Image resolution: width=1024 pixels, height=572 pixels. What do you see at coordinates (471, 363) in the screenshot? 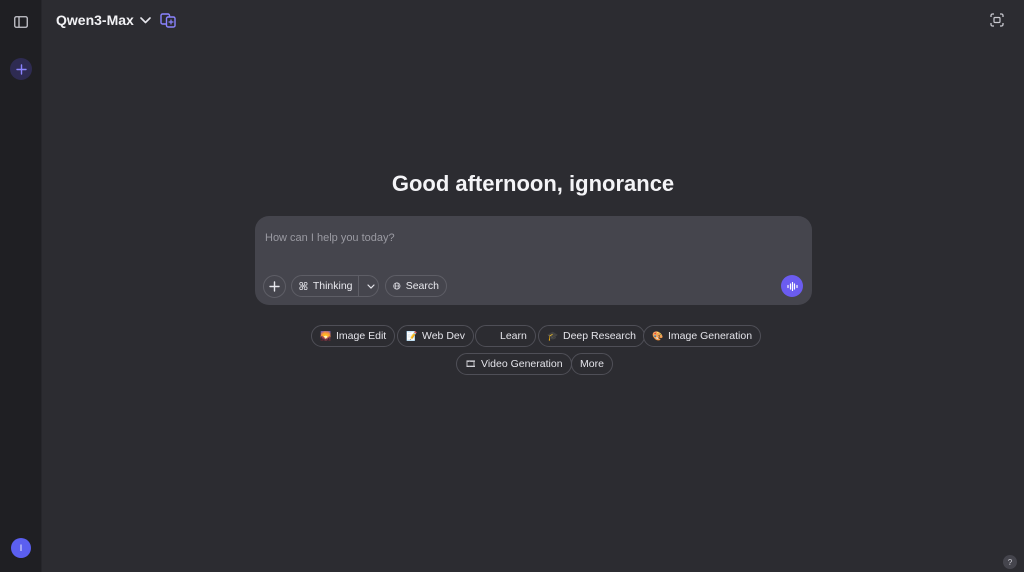
I see `film-icon: 🎞` at bounding box center [471, 363].